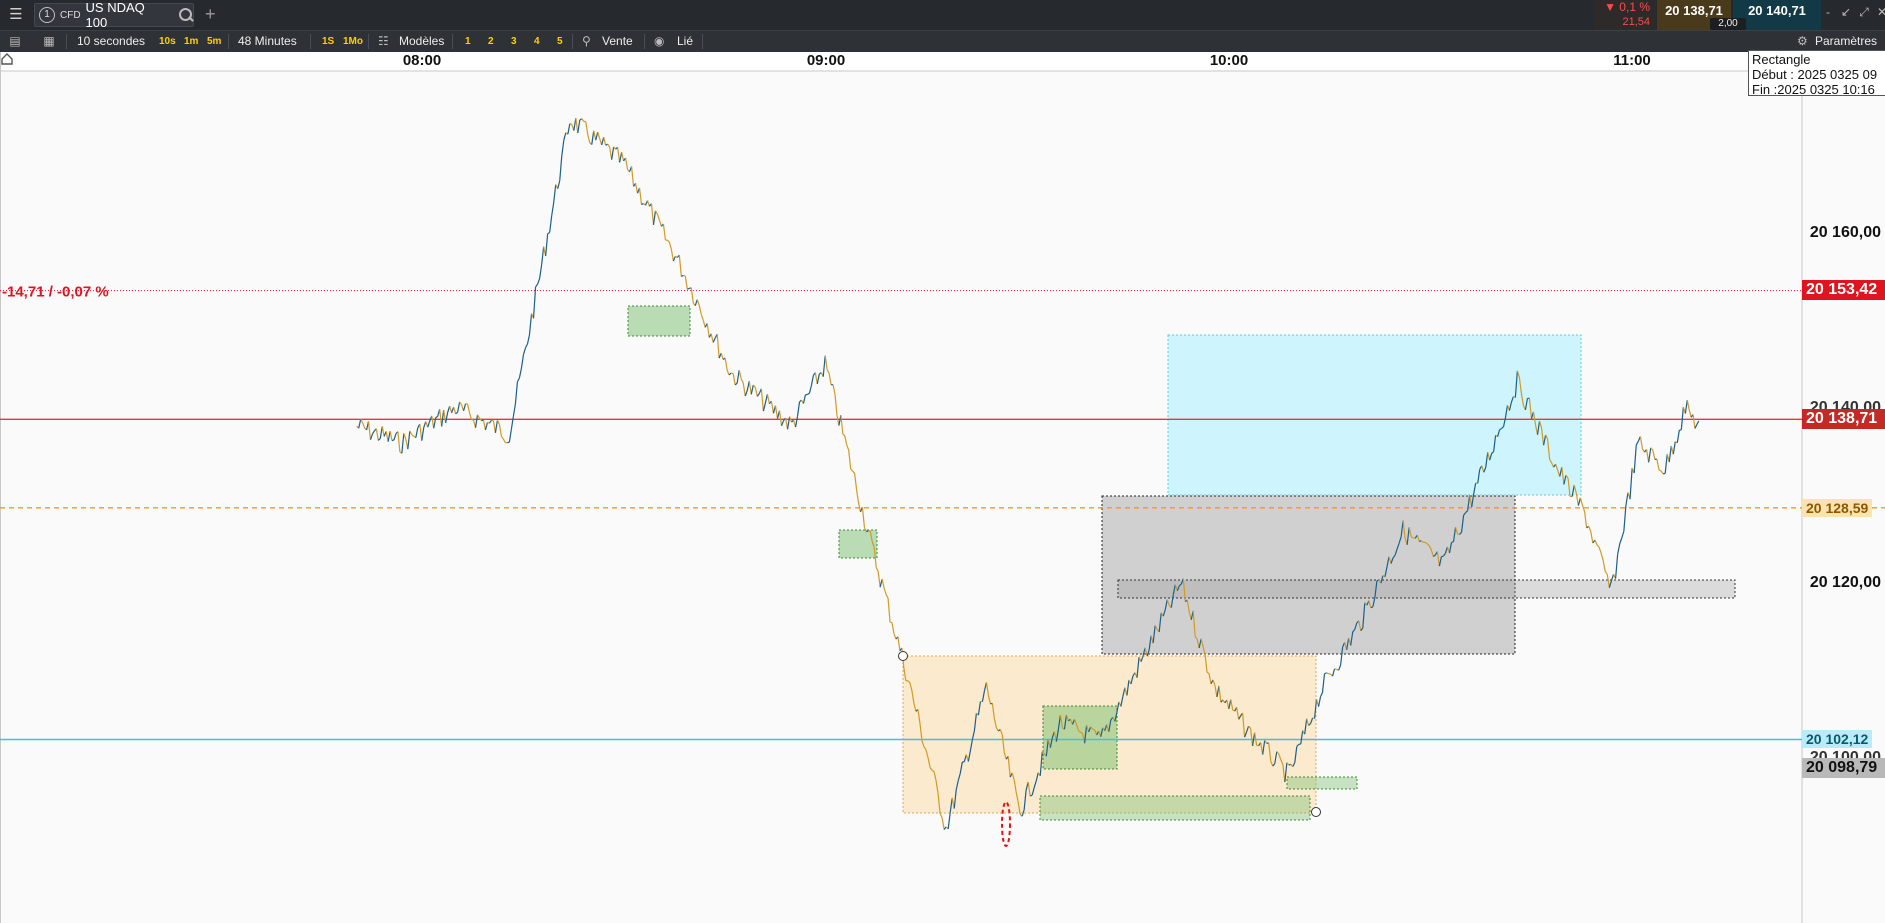 The height and width of the screenshot is (923, 1885). I want to click on interval-10s: 10s, so click(167, 41).